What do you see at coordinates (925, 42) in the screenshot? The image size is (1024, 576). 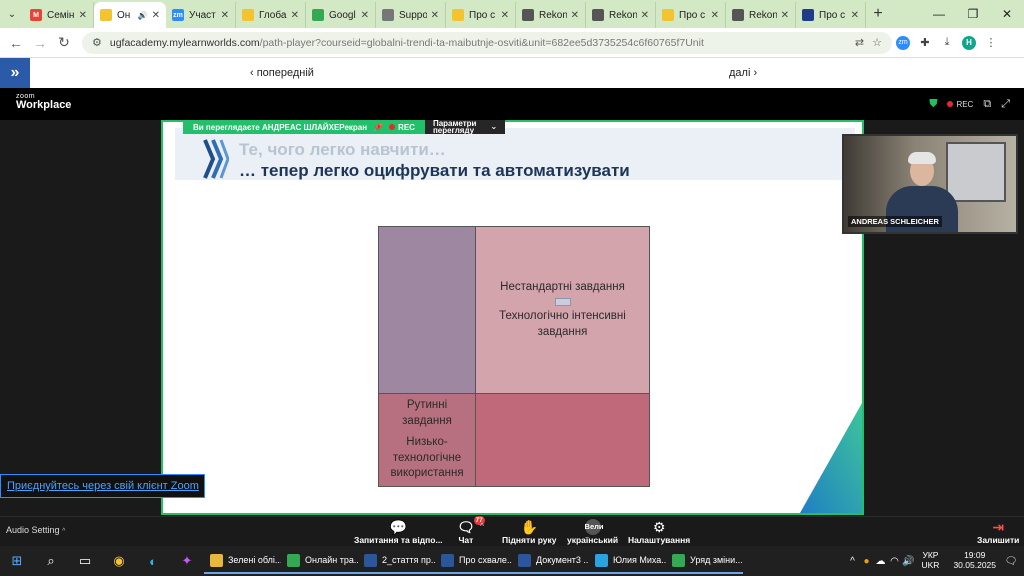 I see `extensions-puzzle-icon: ✚` at bounding box center [925, 42].